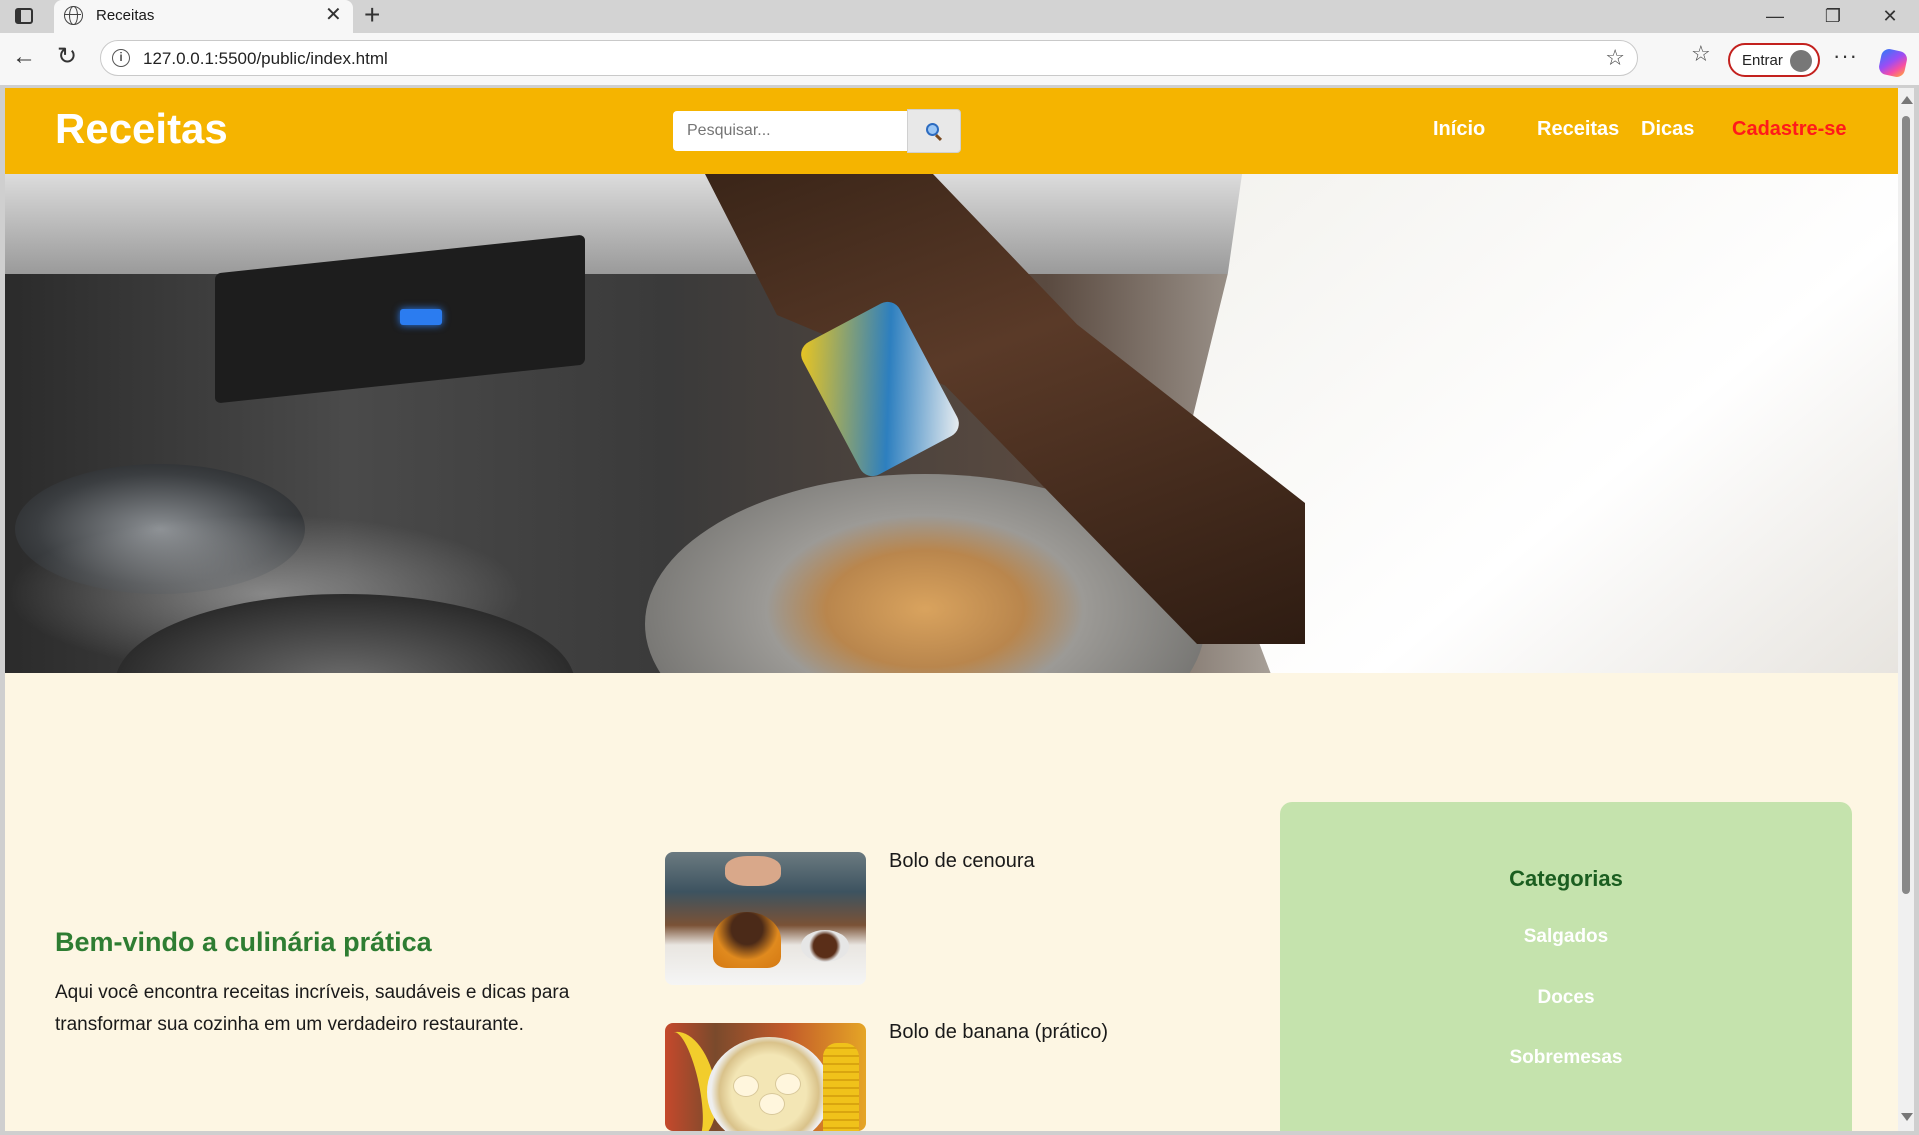 Image resolution: width=1919 pixels, height=1135 pixels. Describe the element at coordinates (1566, 998) in the screenshot. I see `category-doces: Doces` at that location.